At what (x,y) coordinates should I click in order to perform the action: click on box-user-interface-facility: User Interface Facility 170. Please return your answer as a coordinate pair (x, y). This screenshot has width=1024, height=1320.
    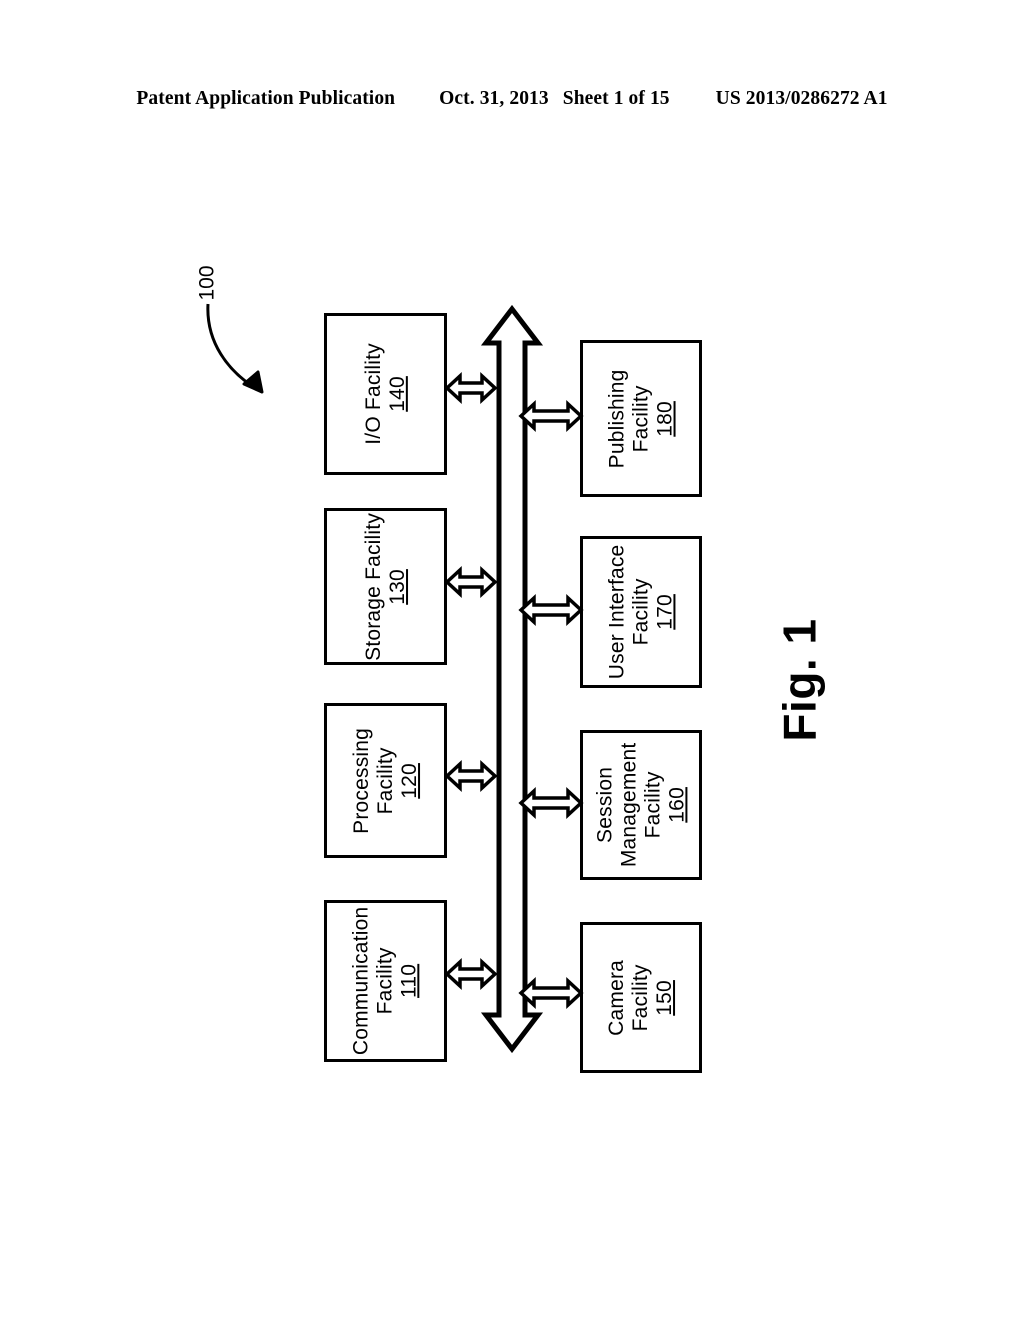
    Looking at the image, I should click on (641, 612).